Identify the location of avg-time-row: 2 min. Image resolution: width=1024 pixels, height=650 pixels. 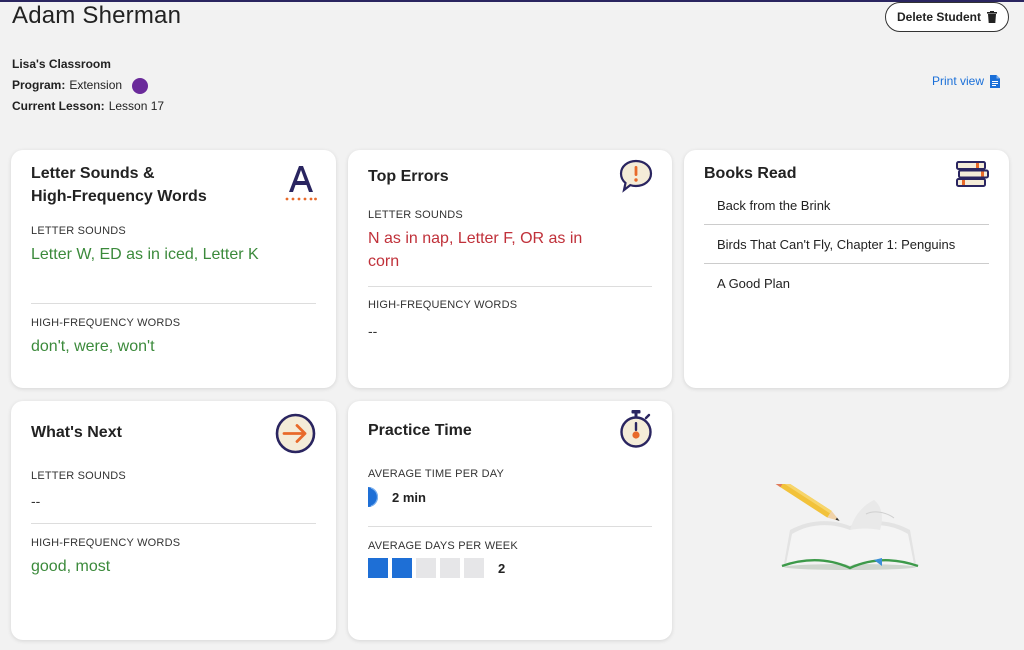
(397, 497).